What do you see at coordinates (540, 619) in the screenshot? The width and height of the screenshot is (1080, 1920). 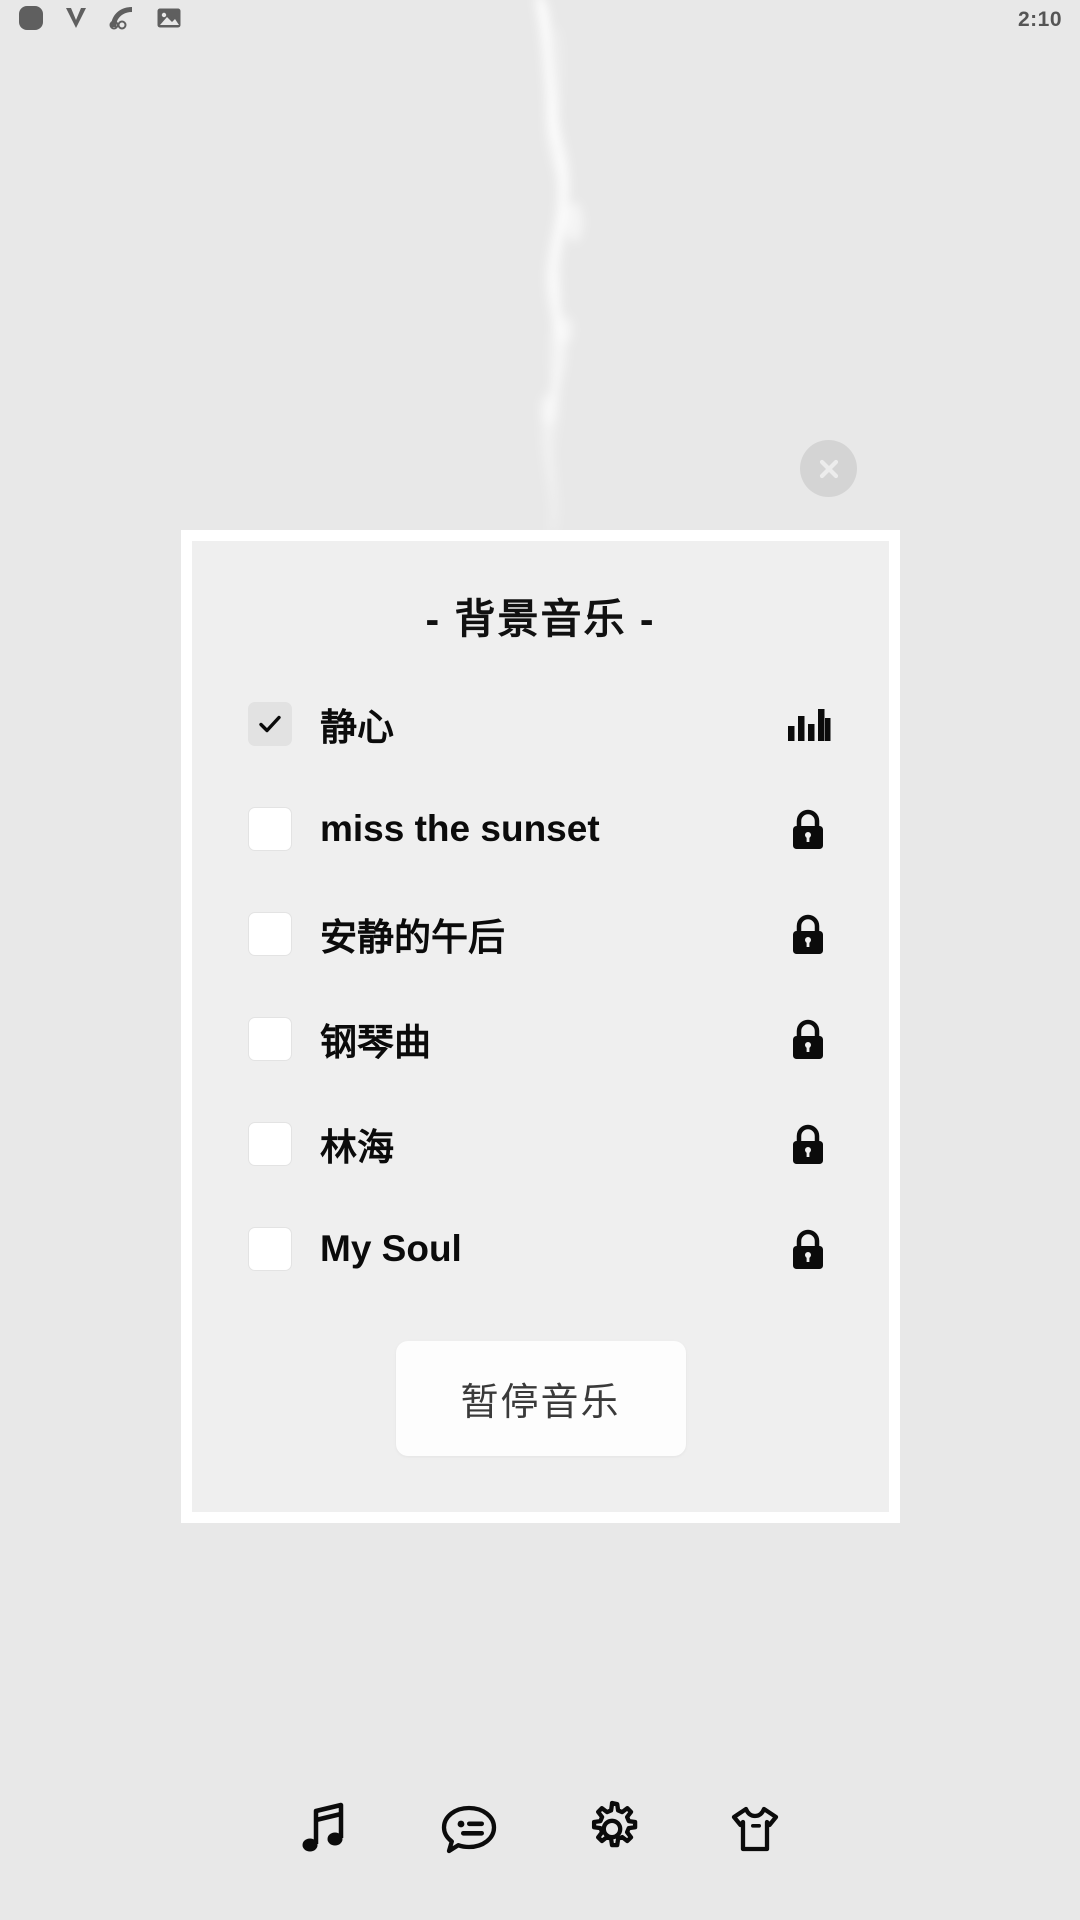 I see `dialog-title: - 背景音乐 -` at bounding box center [540, 619].